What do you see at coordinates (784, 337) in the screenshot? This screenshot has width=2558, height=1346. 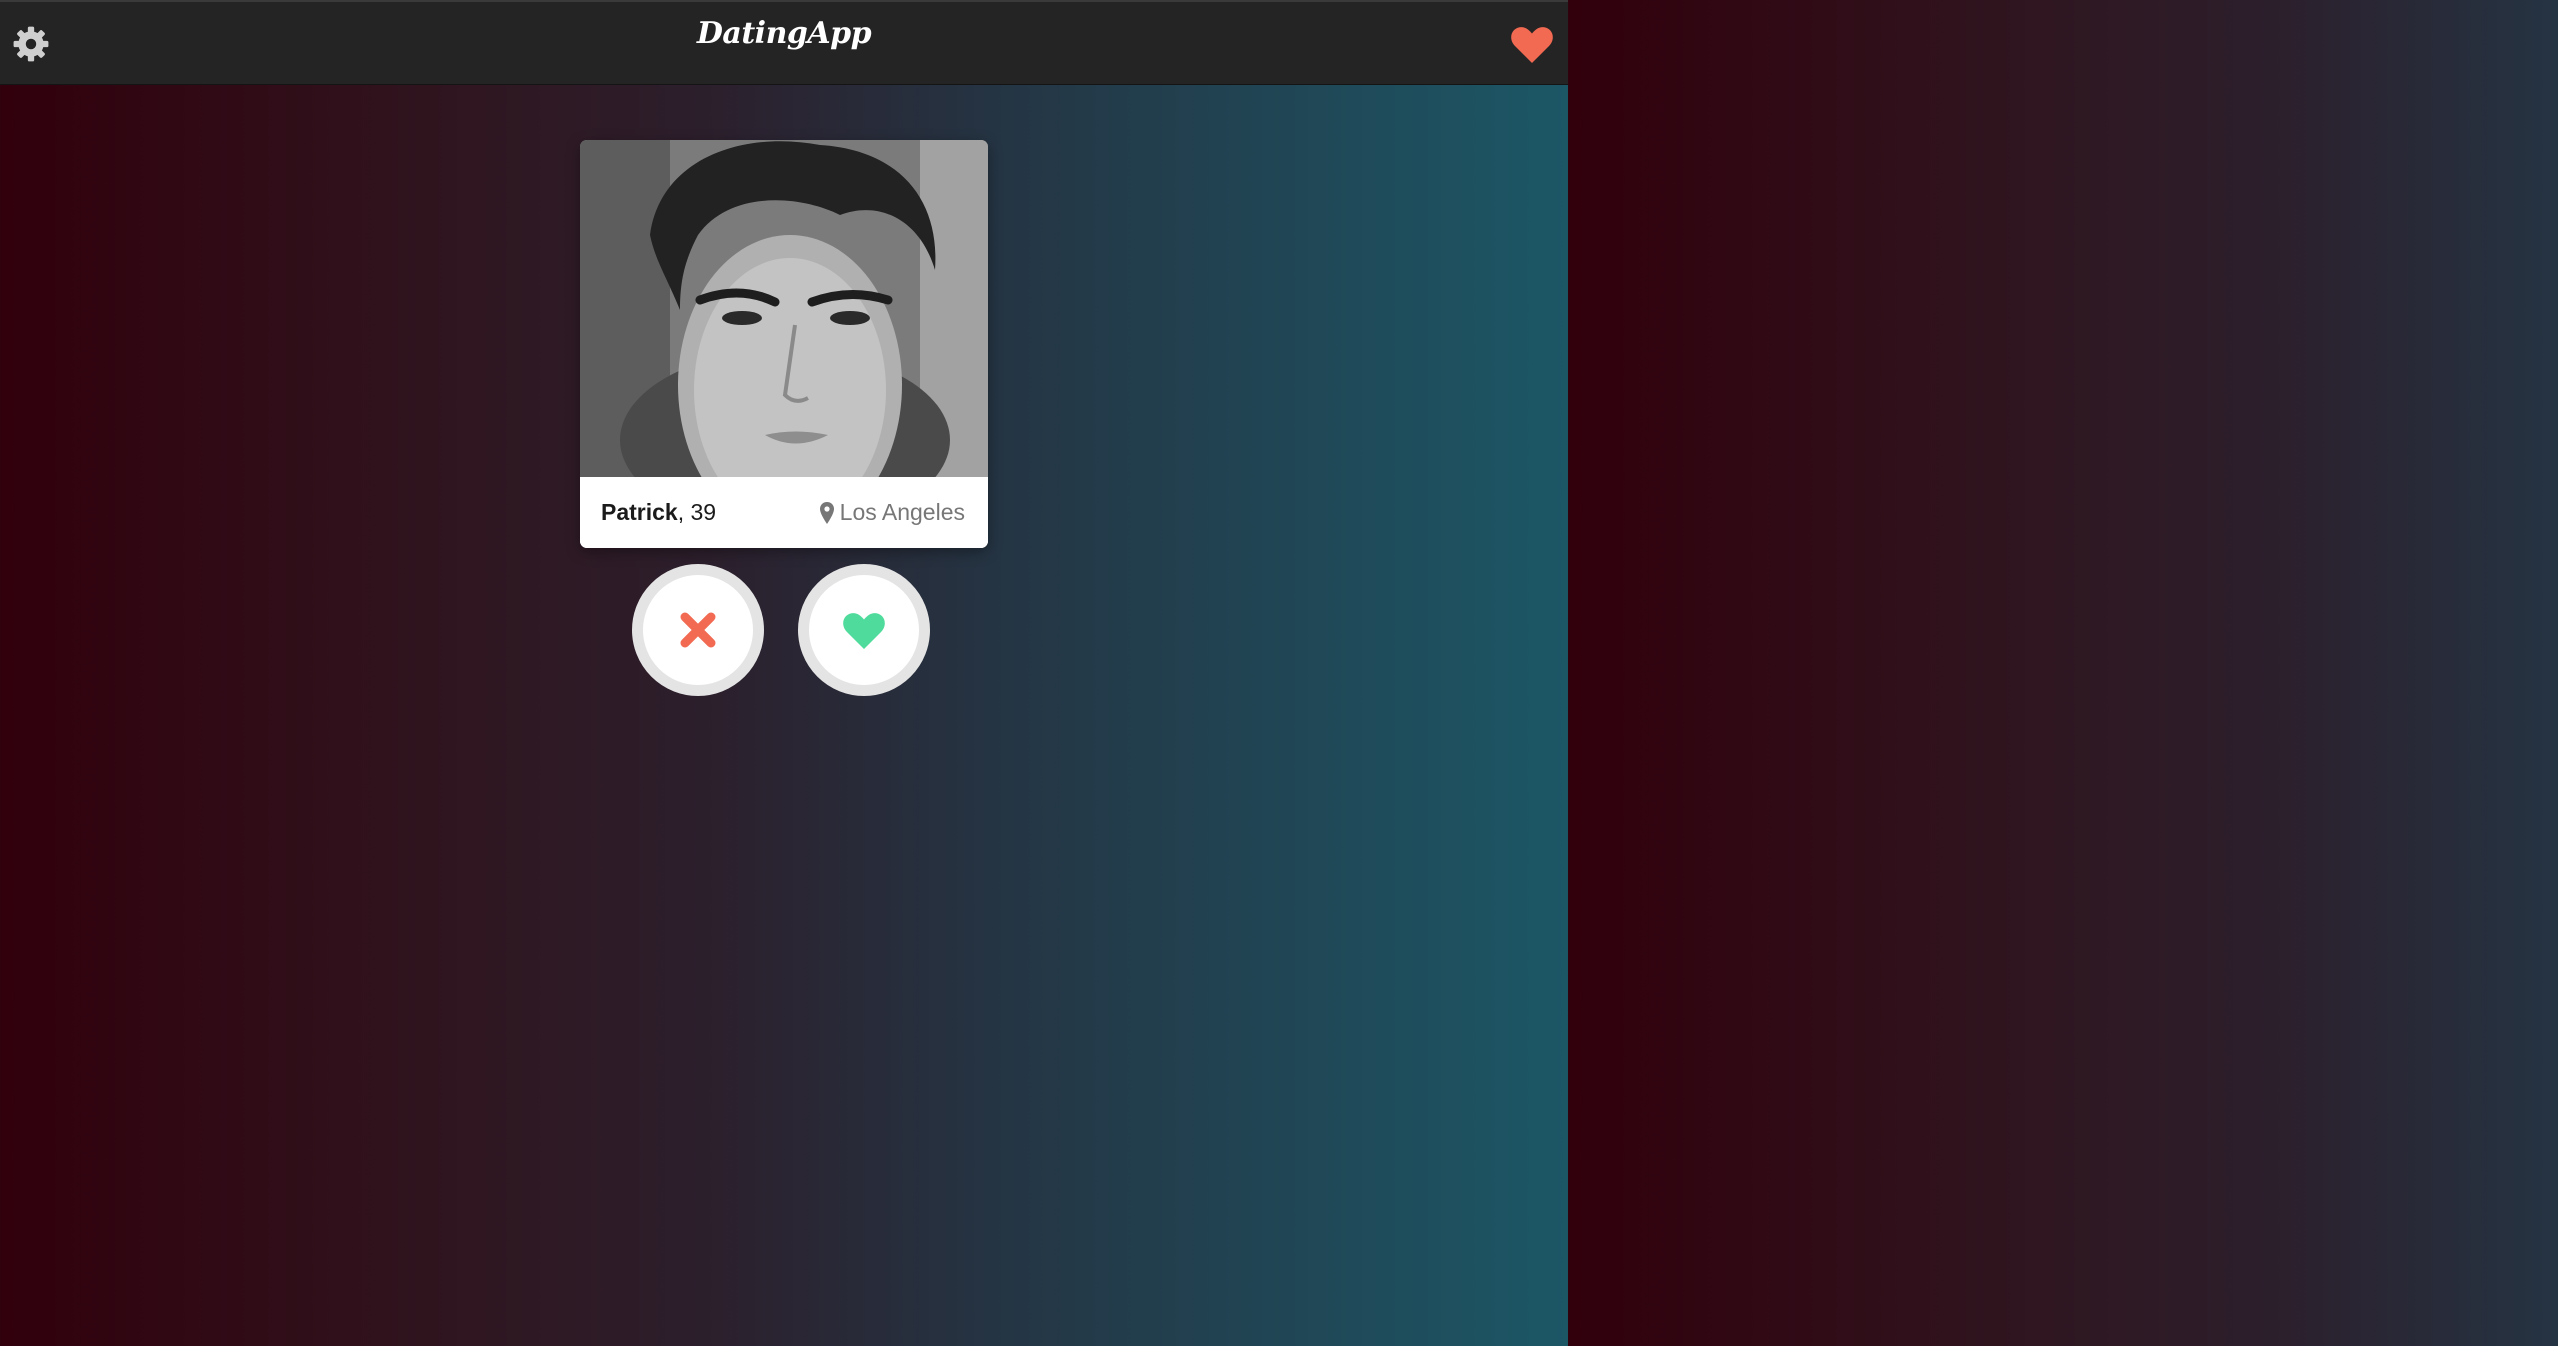 I see `profile-photo` at bounding box center [784, 337].